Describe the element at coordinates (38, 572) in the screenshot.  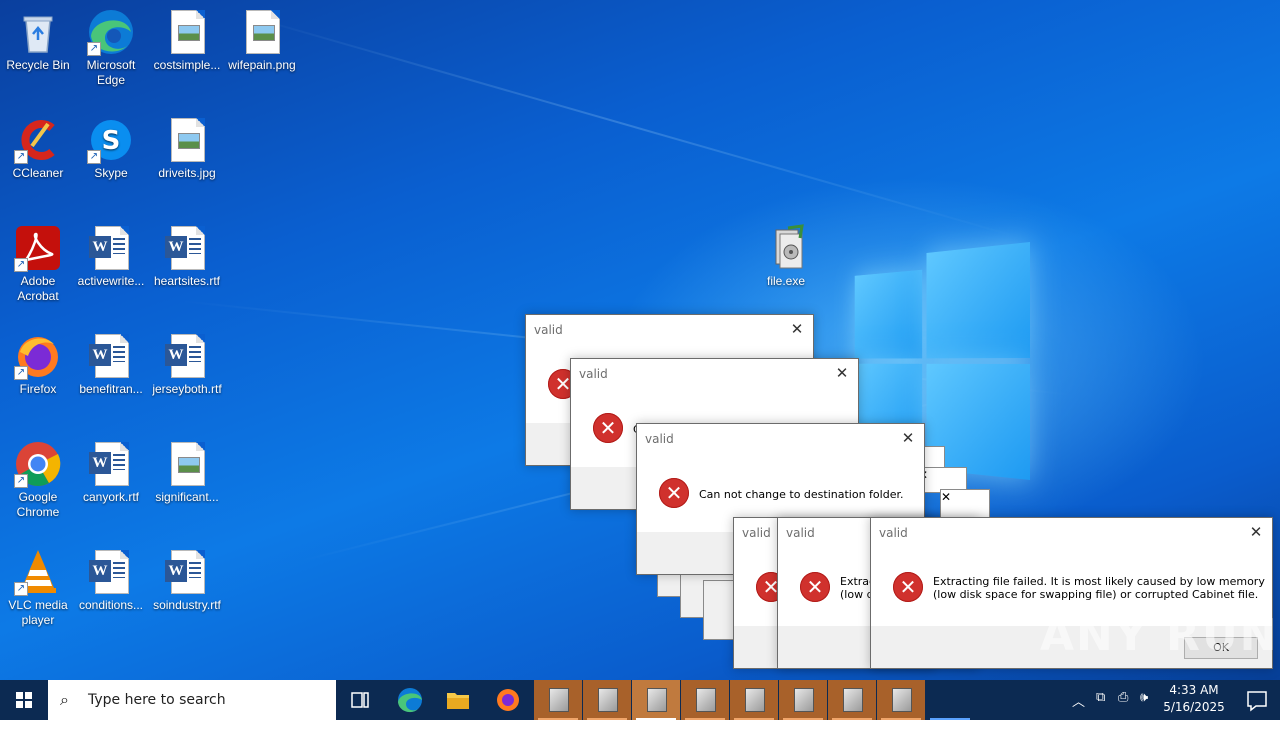
I see `vlc-icon: ↗` at that location.